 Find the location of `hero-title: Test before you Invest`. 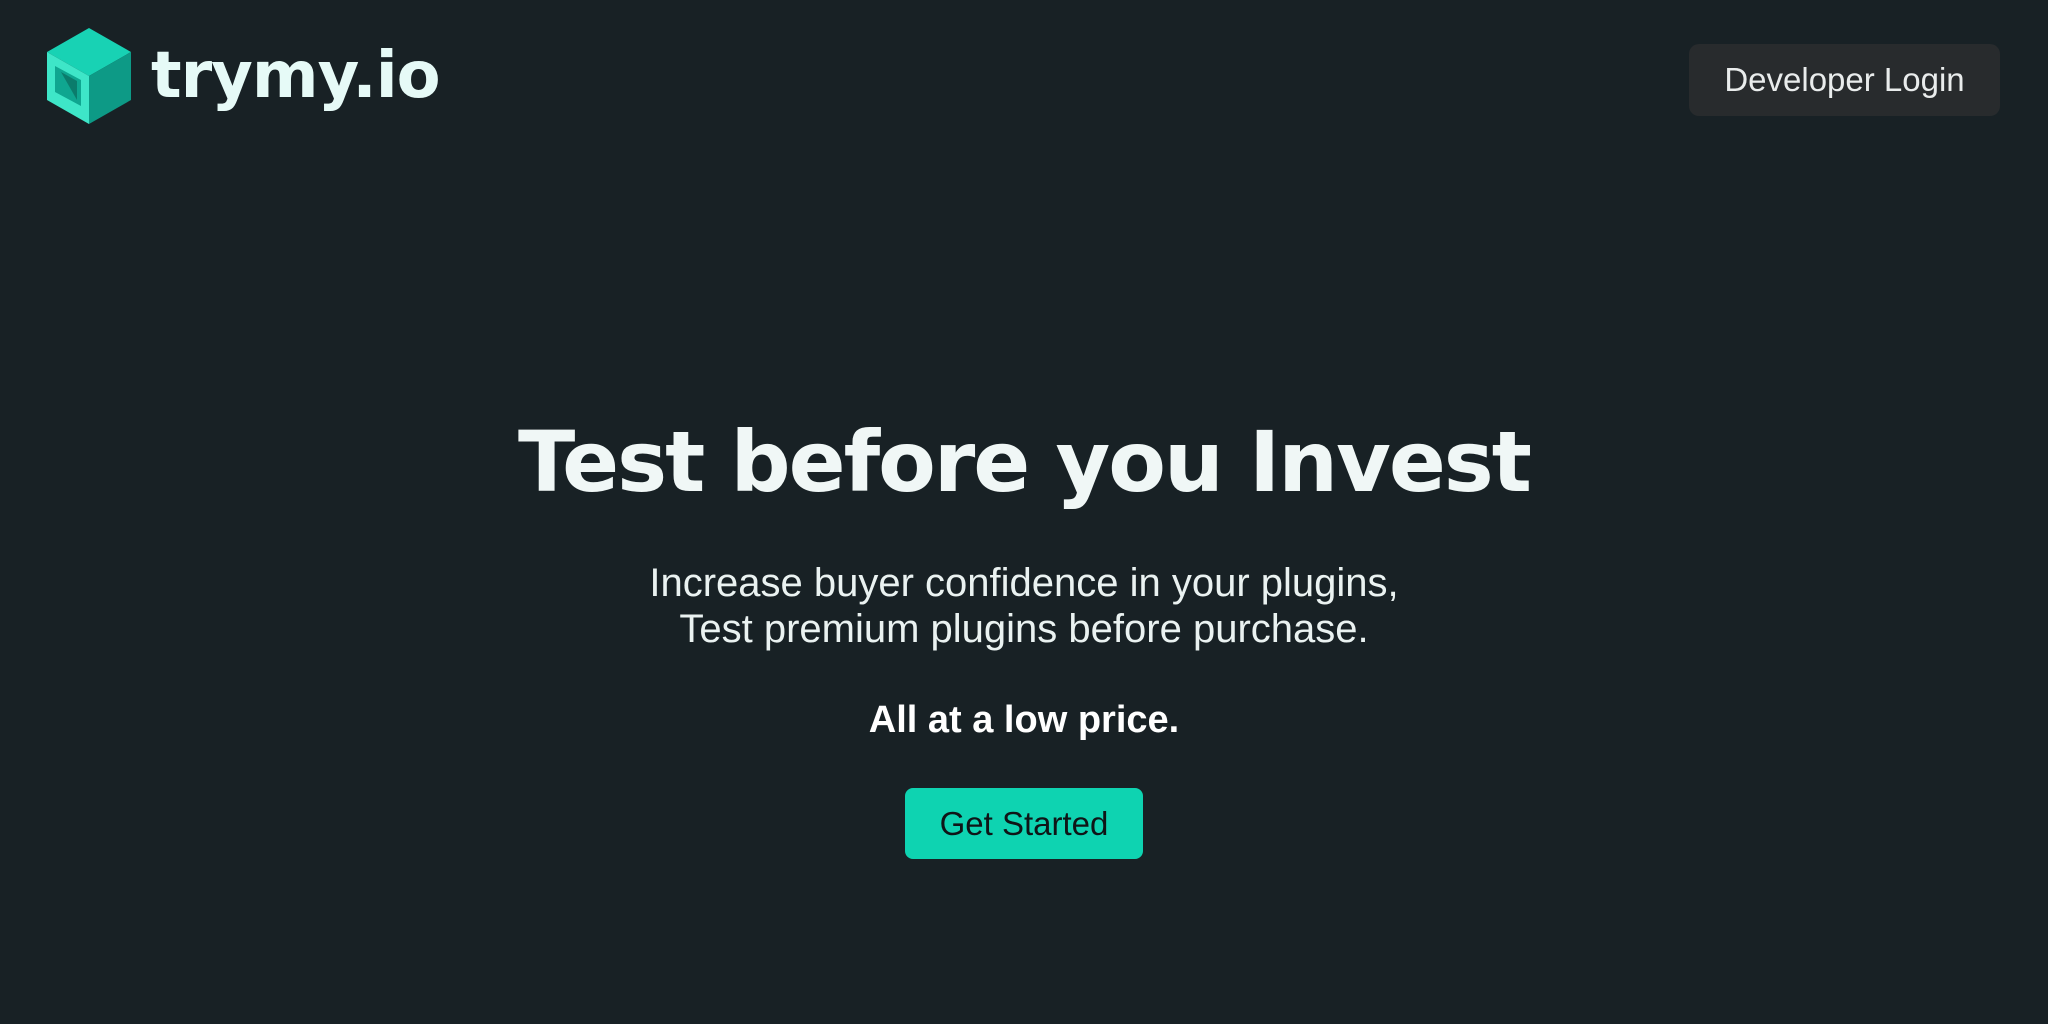

hero-title: Test before you Invest is located at coordinates (1025, 462).